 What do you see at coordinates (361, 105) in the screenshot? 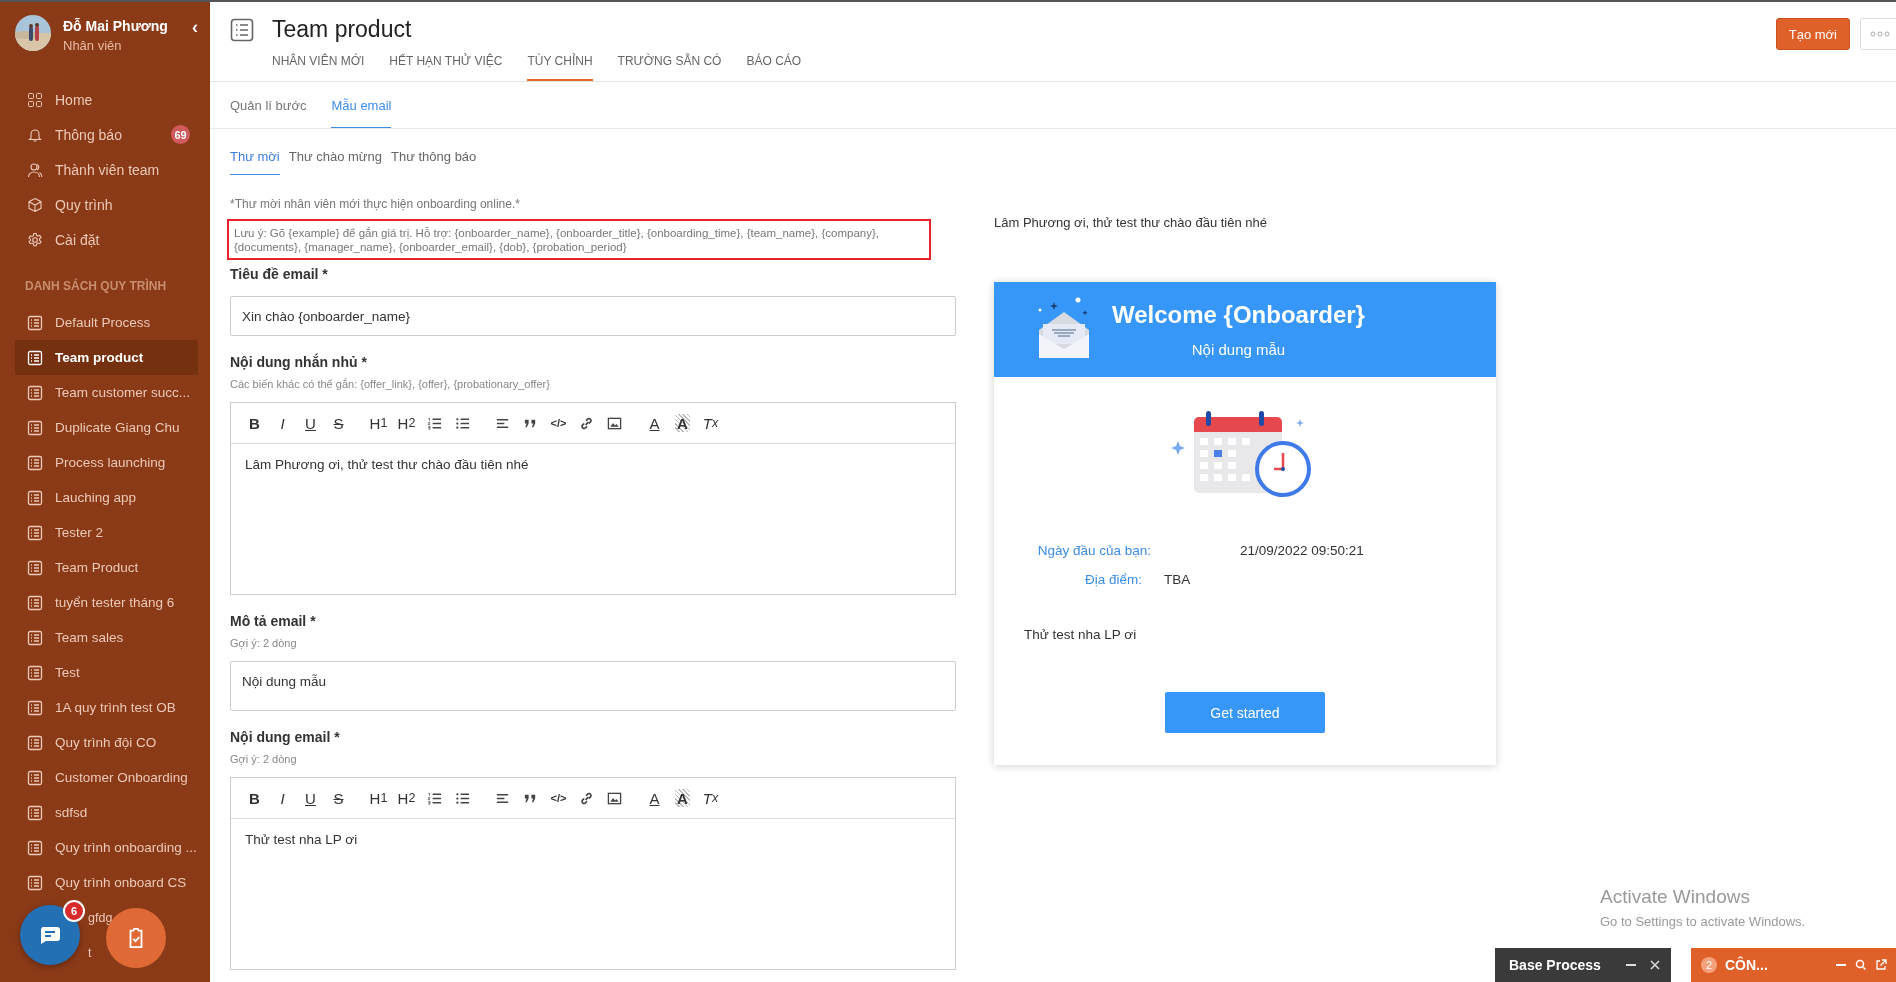
I see `tab: Mẫu email` at bounding box center [361, 105].